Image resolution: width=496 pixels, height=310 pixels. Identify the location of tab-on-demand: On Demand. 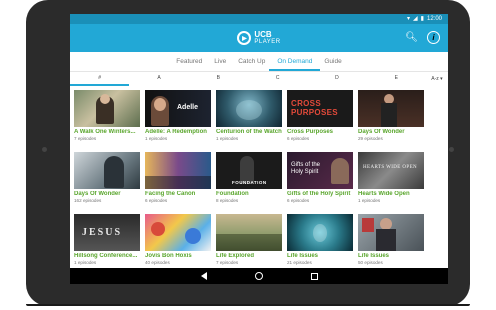
(295, 62).